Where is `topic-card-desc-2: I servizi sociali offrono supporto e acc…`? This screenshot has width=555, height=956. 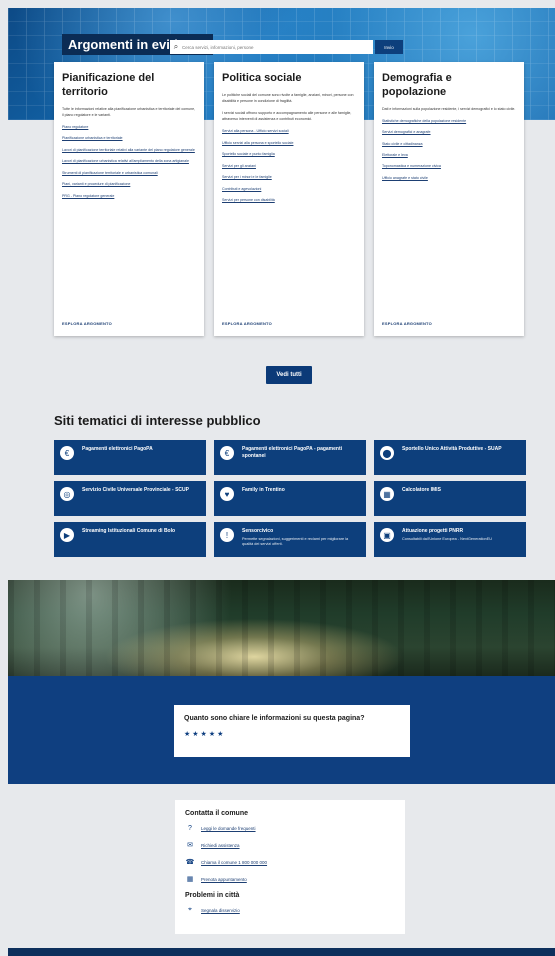
topic-card-desc-2: I servizi sociali offrono supporto e acc… is located at coordinates (287, 116).